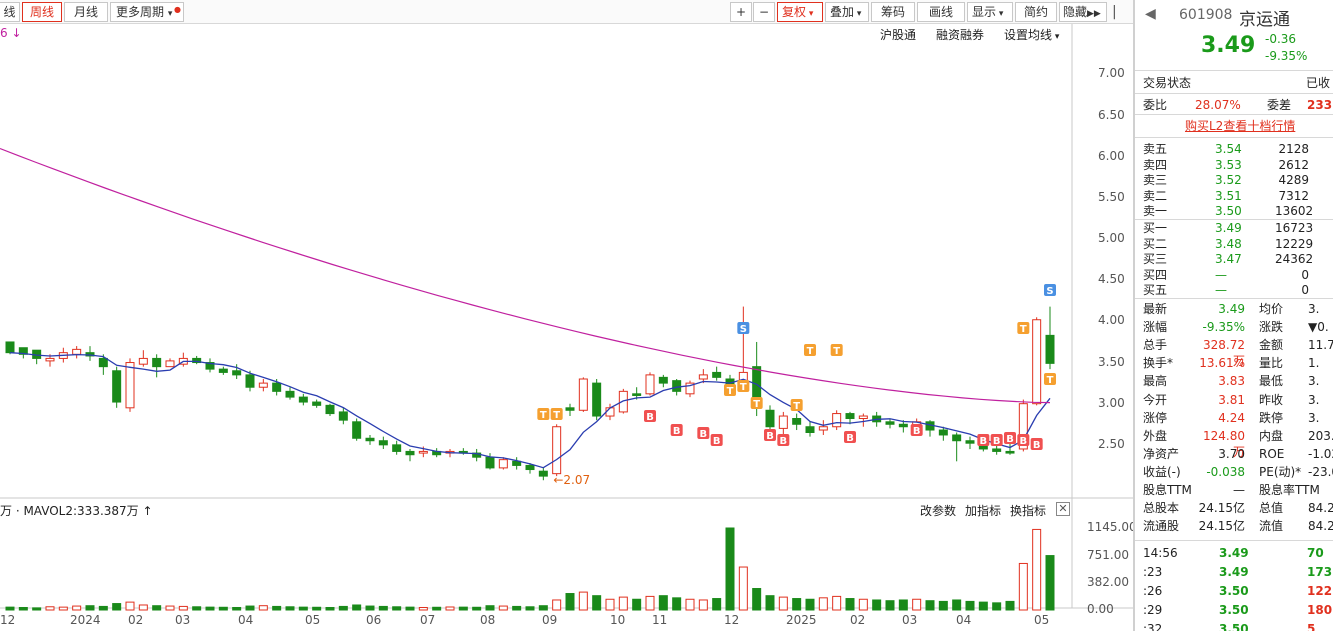 The height and width of the screenshot is (631, 1333). Describe the element at coordinates (1153, 572) in the screenshot. I see `tick-time: :23` at that location.